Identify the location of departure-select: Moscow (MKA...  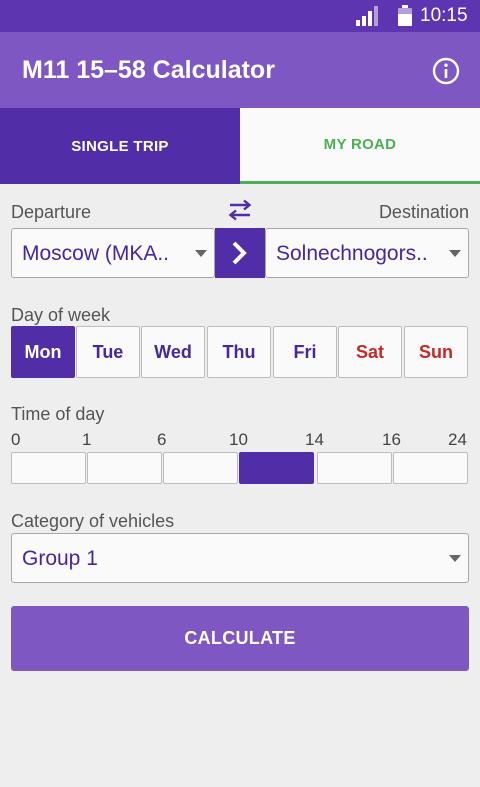
(113, 253).